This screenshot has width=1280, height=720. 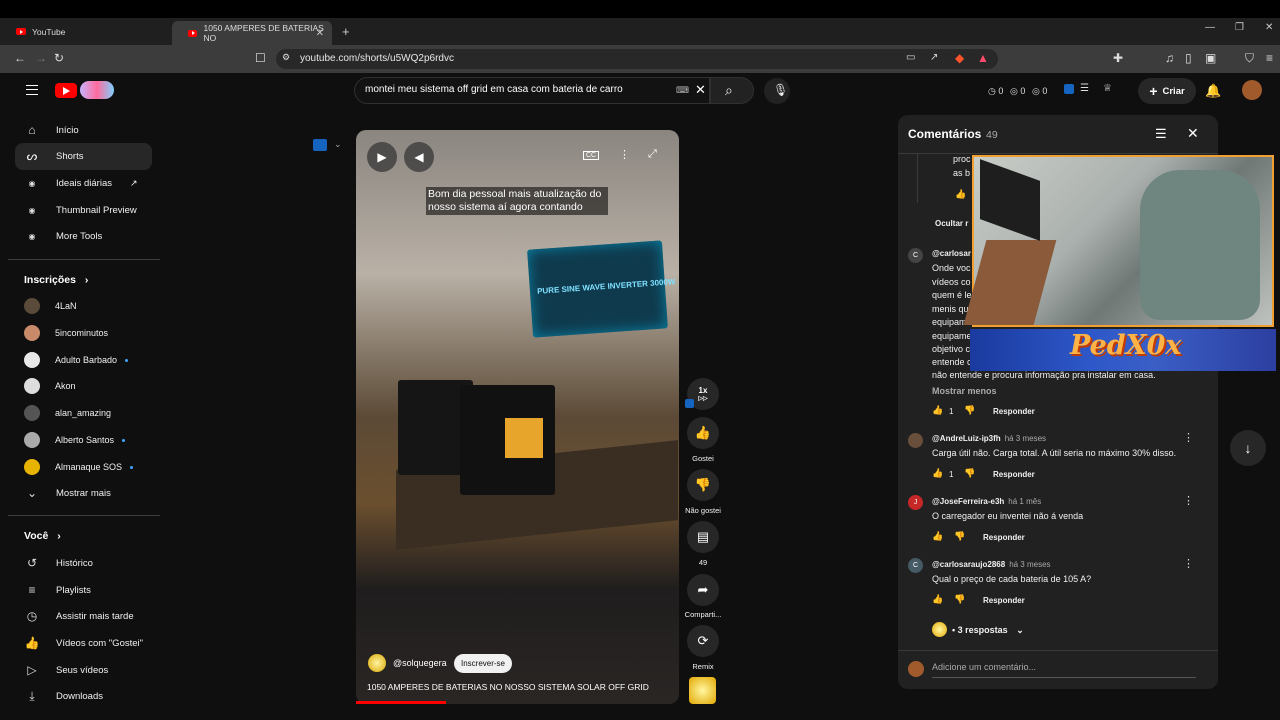 What do you see at coordinates (703, 433) in the screenshot?
I see `like-button: 👍` at bounding box center [703, 433].